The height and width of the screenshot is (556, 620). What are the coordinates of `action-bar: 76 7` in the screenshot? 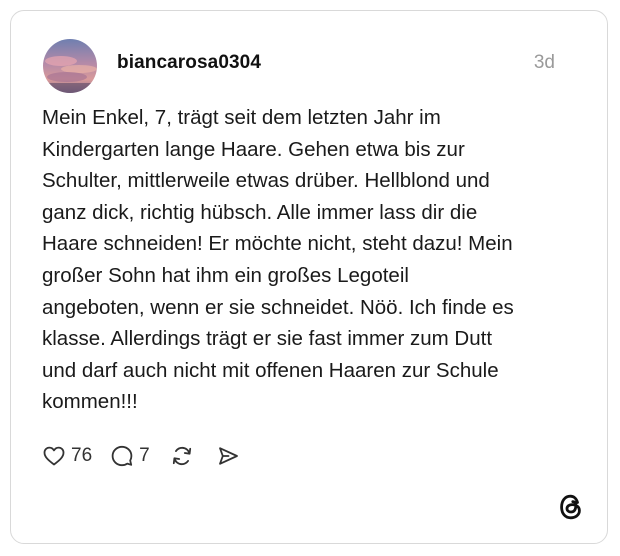 It's located at (148, 456).